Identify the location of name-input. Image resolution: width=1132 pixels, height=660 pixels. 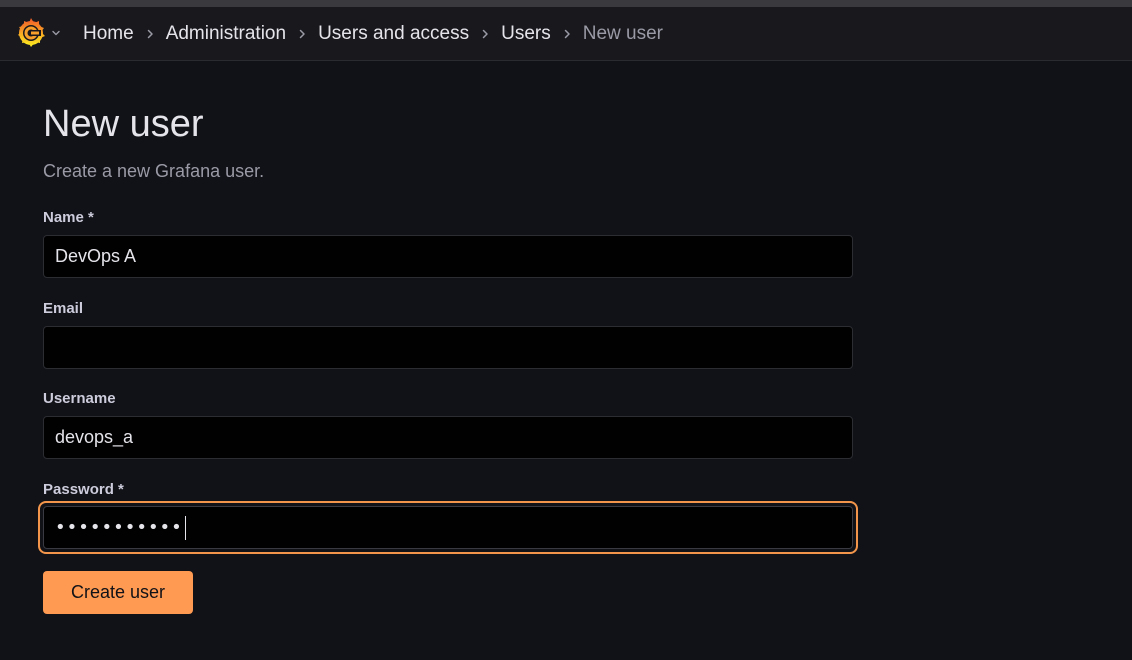
(448, 256).